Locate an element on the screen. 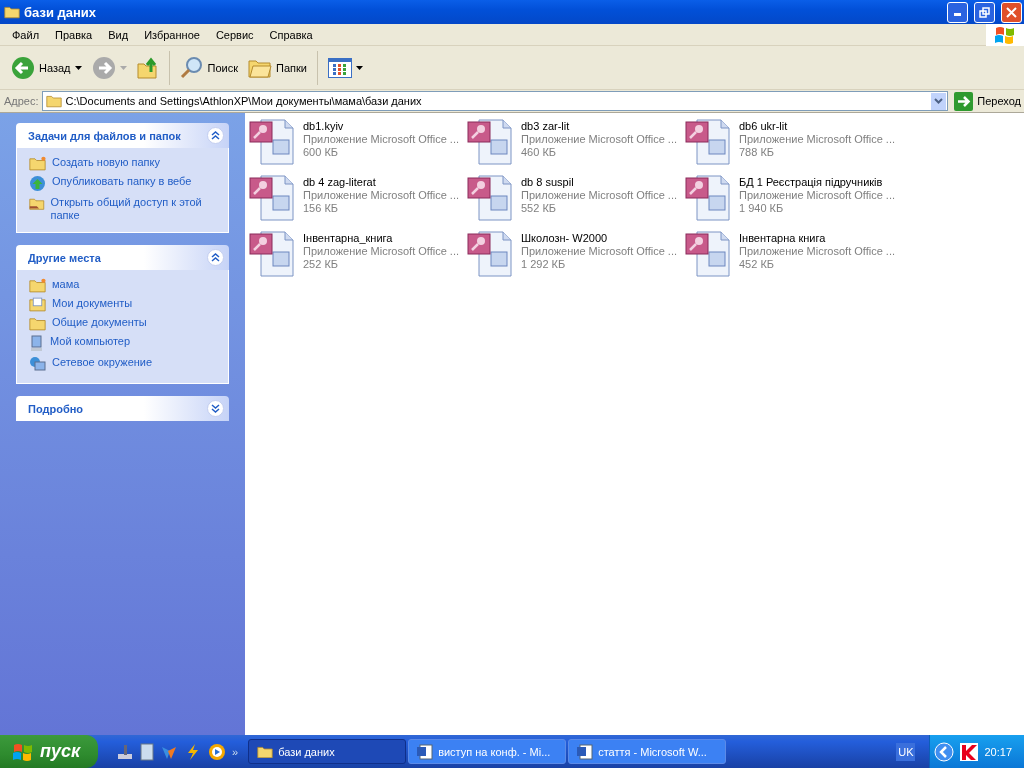 Image resolution: width=1024 pixels, height=768 pixels. file-name: db1.kyiv is located at coordinates (324, 126).